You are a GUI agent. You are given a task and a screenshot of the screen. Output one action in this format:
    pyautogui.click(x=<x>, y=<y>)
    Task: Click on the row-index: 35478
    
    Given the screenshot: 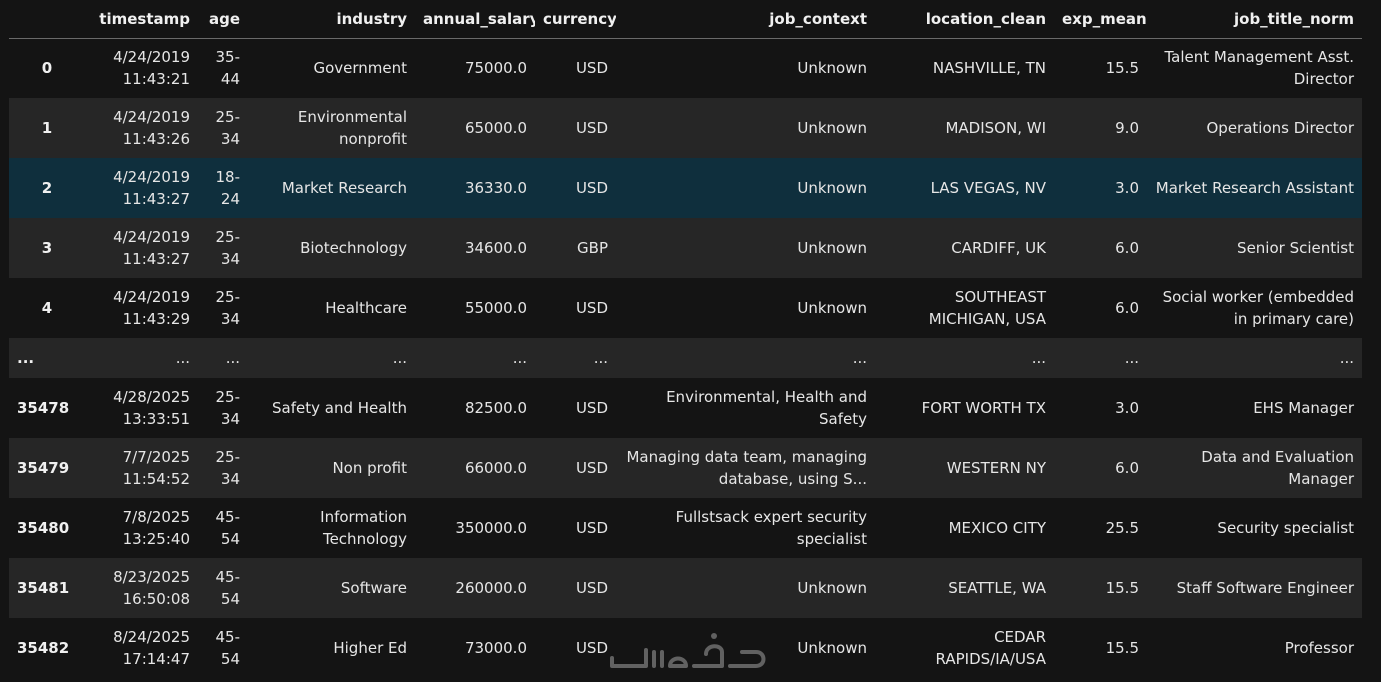 What is the action you would take?
    pyautogui.click(x=43, y=408)
    